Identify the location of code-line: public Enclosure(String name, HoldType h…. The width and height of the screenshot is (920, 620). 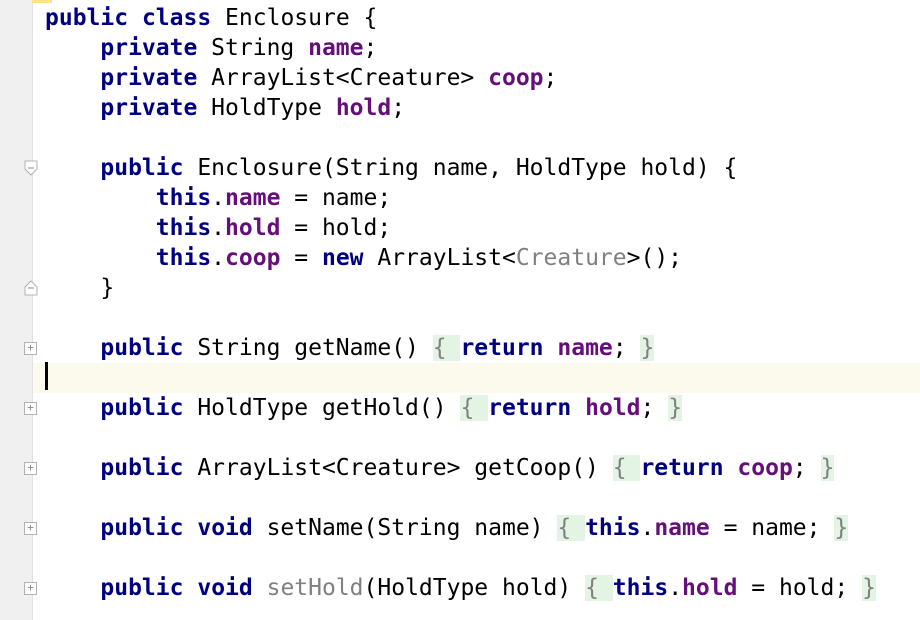
(476, 168).